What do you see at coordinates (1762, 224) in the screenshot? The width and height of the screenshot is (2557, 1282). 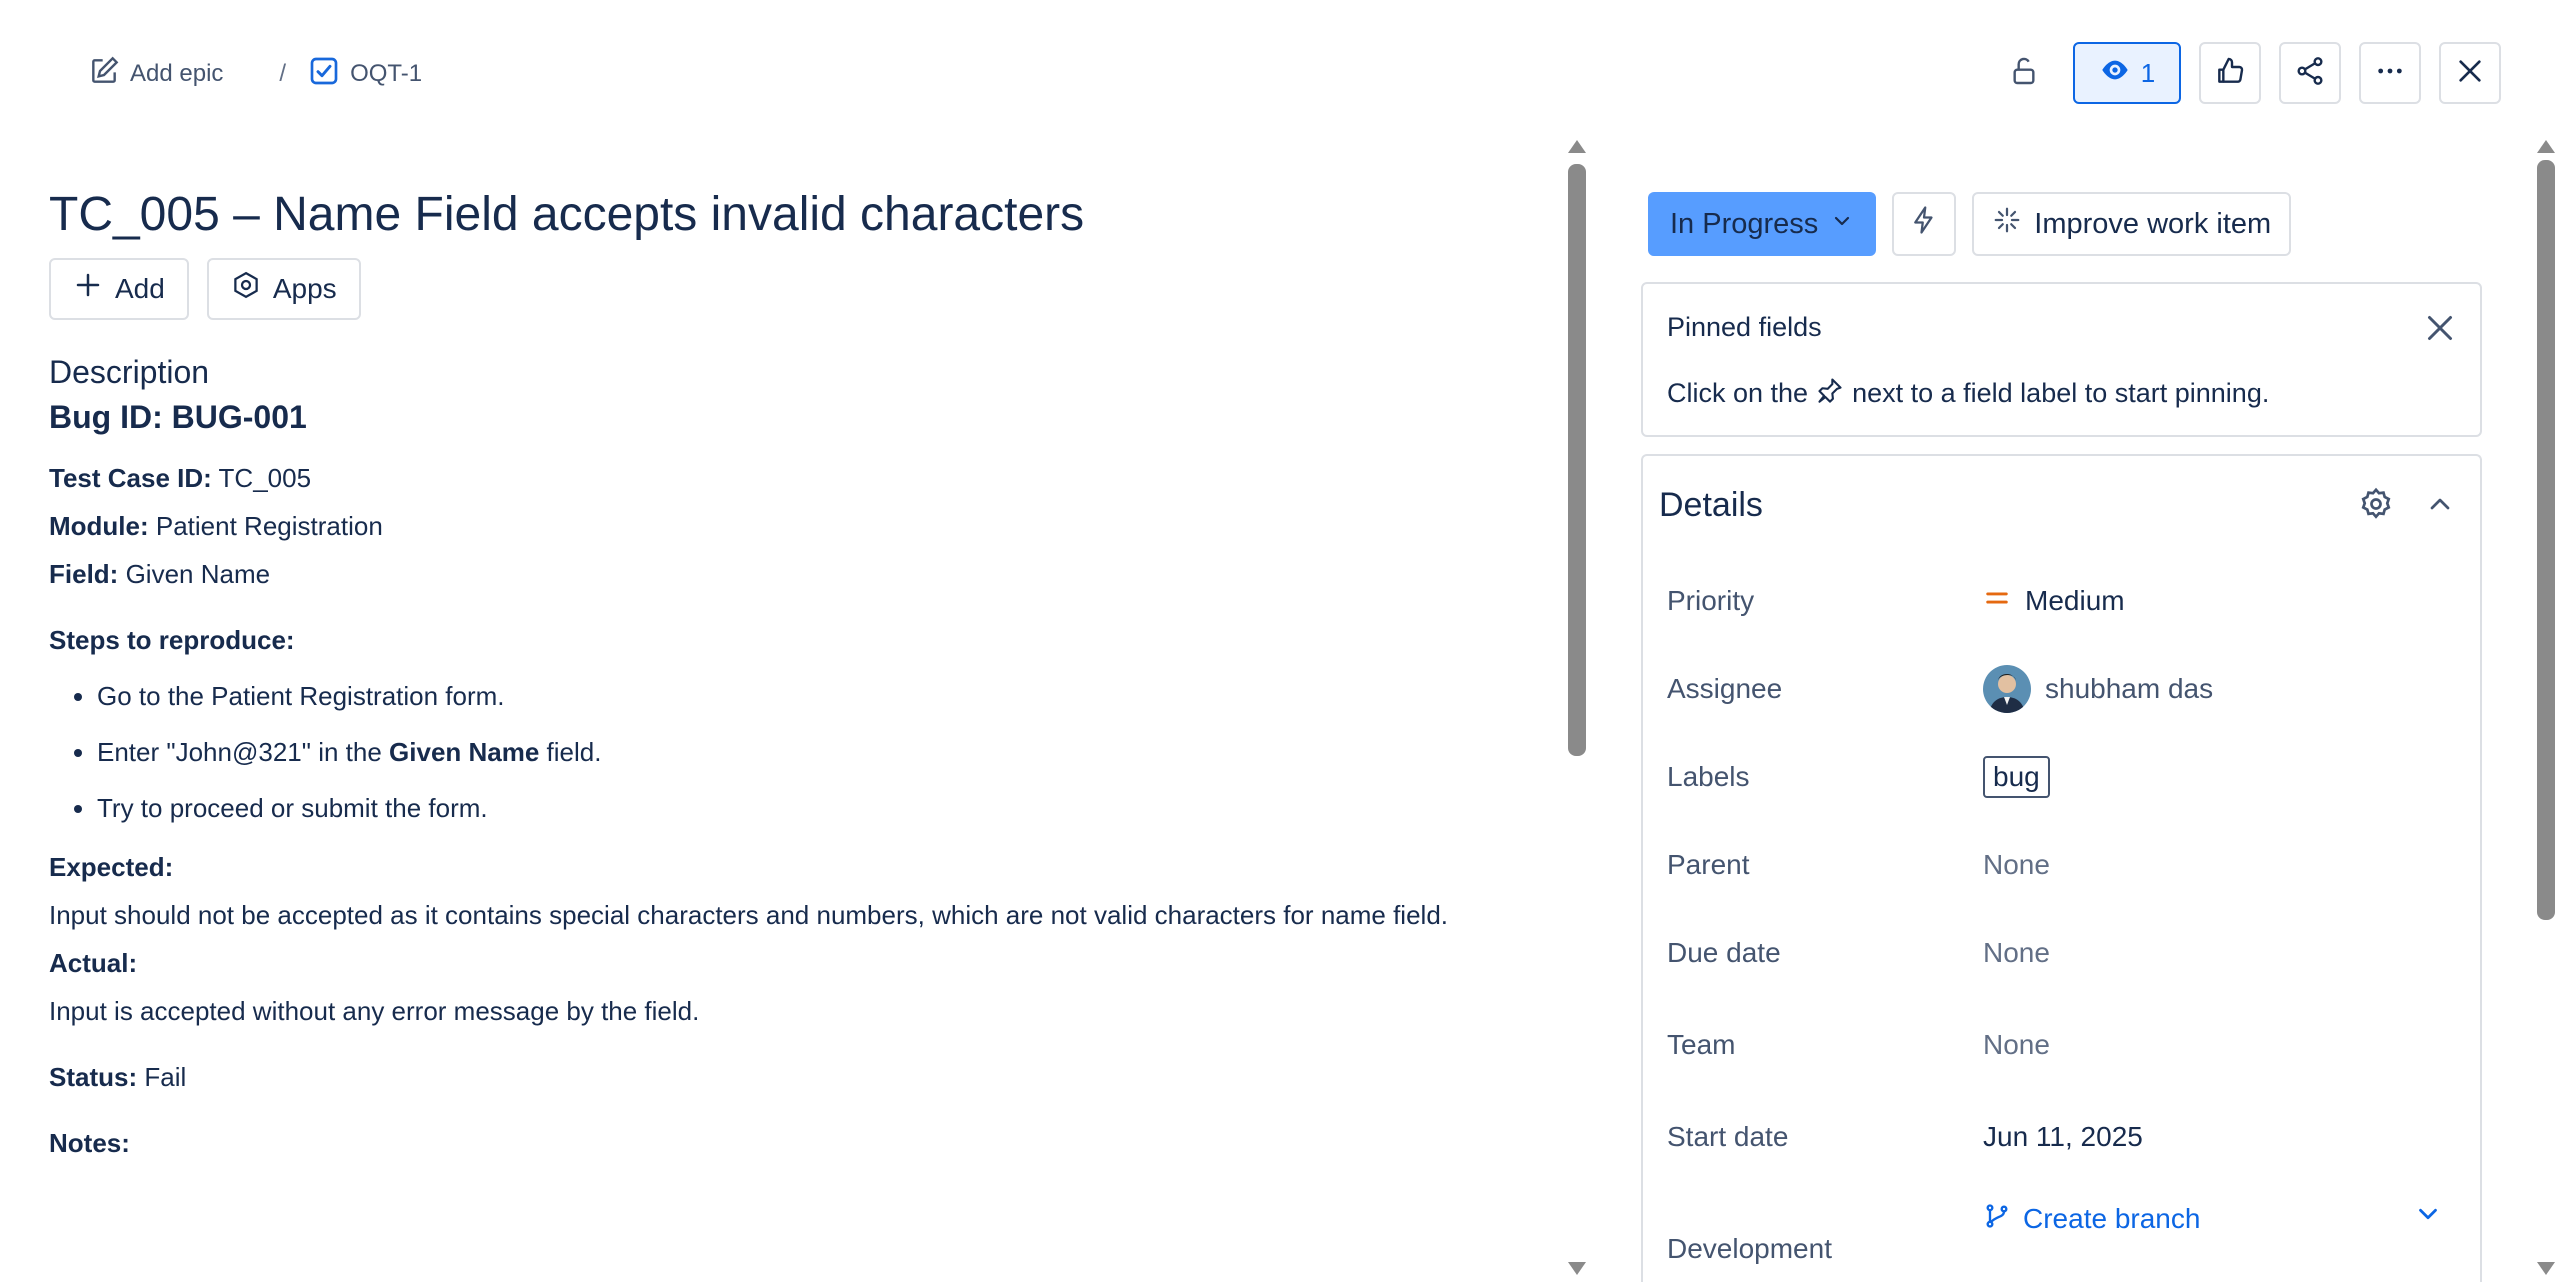 I see `status-dropdown: In Progress` at bounding box center [1762, 224].